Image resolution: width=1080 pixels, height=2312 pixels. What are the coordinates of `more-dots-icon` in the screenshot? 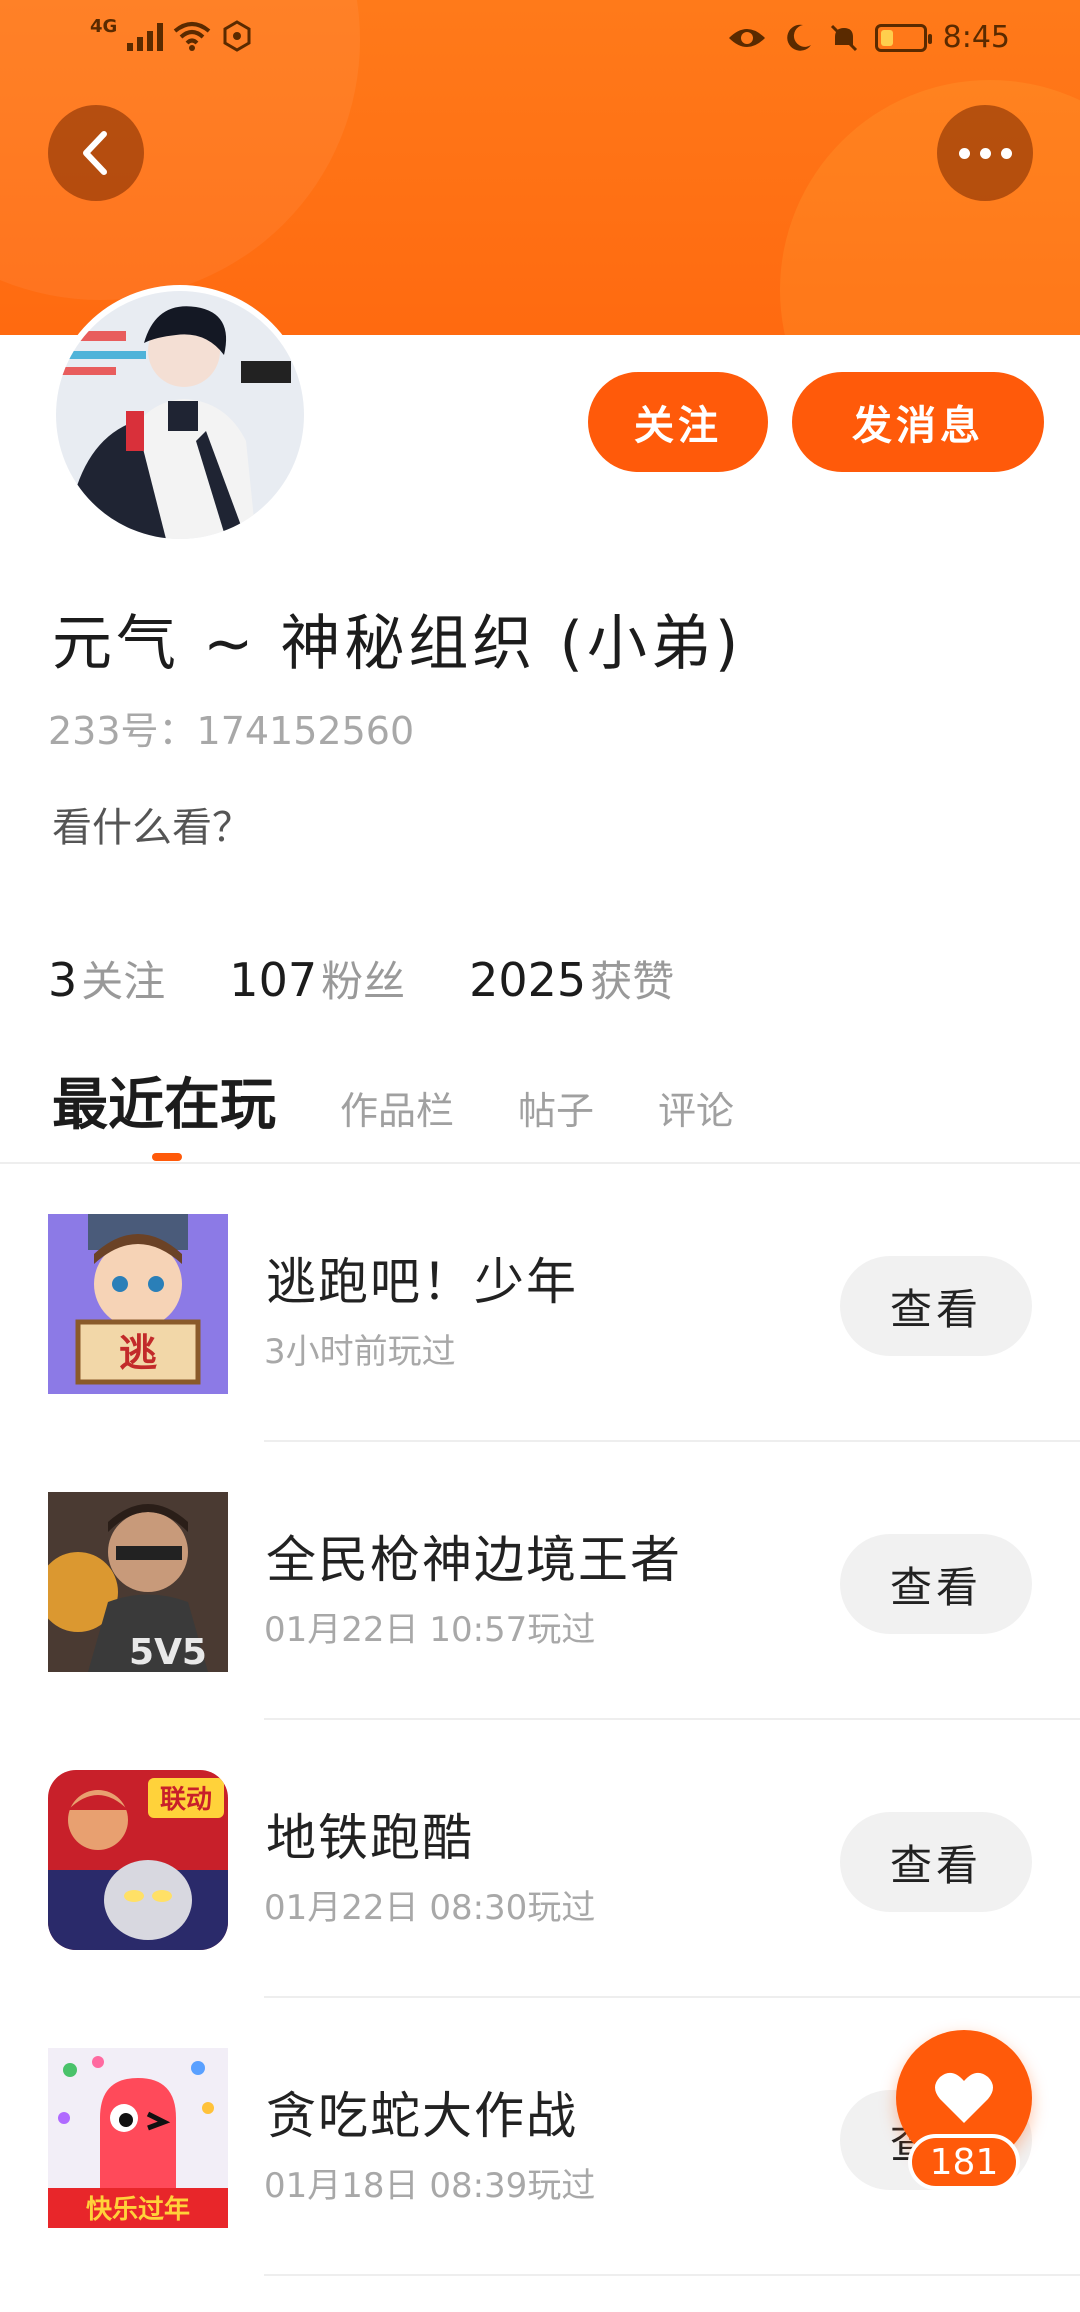 It's located at (985, 153).